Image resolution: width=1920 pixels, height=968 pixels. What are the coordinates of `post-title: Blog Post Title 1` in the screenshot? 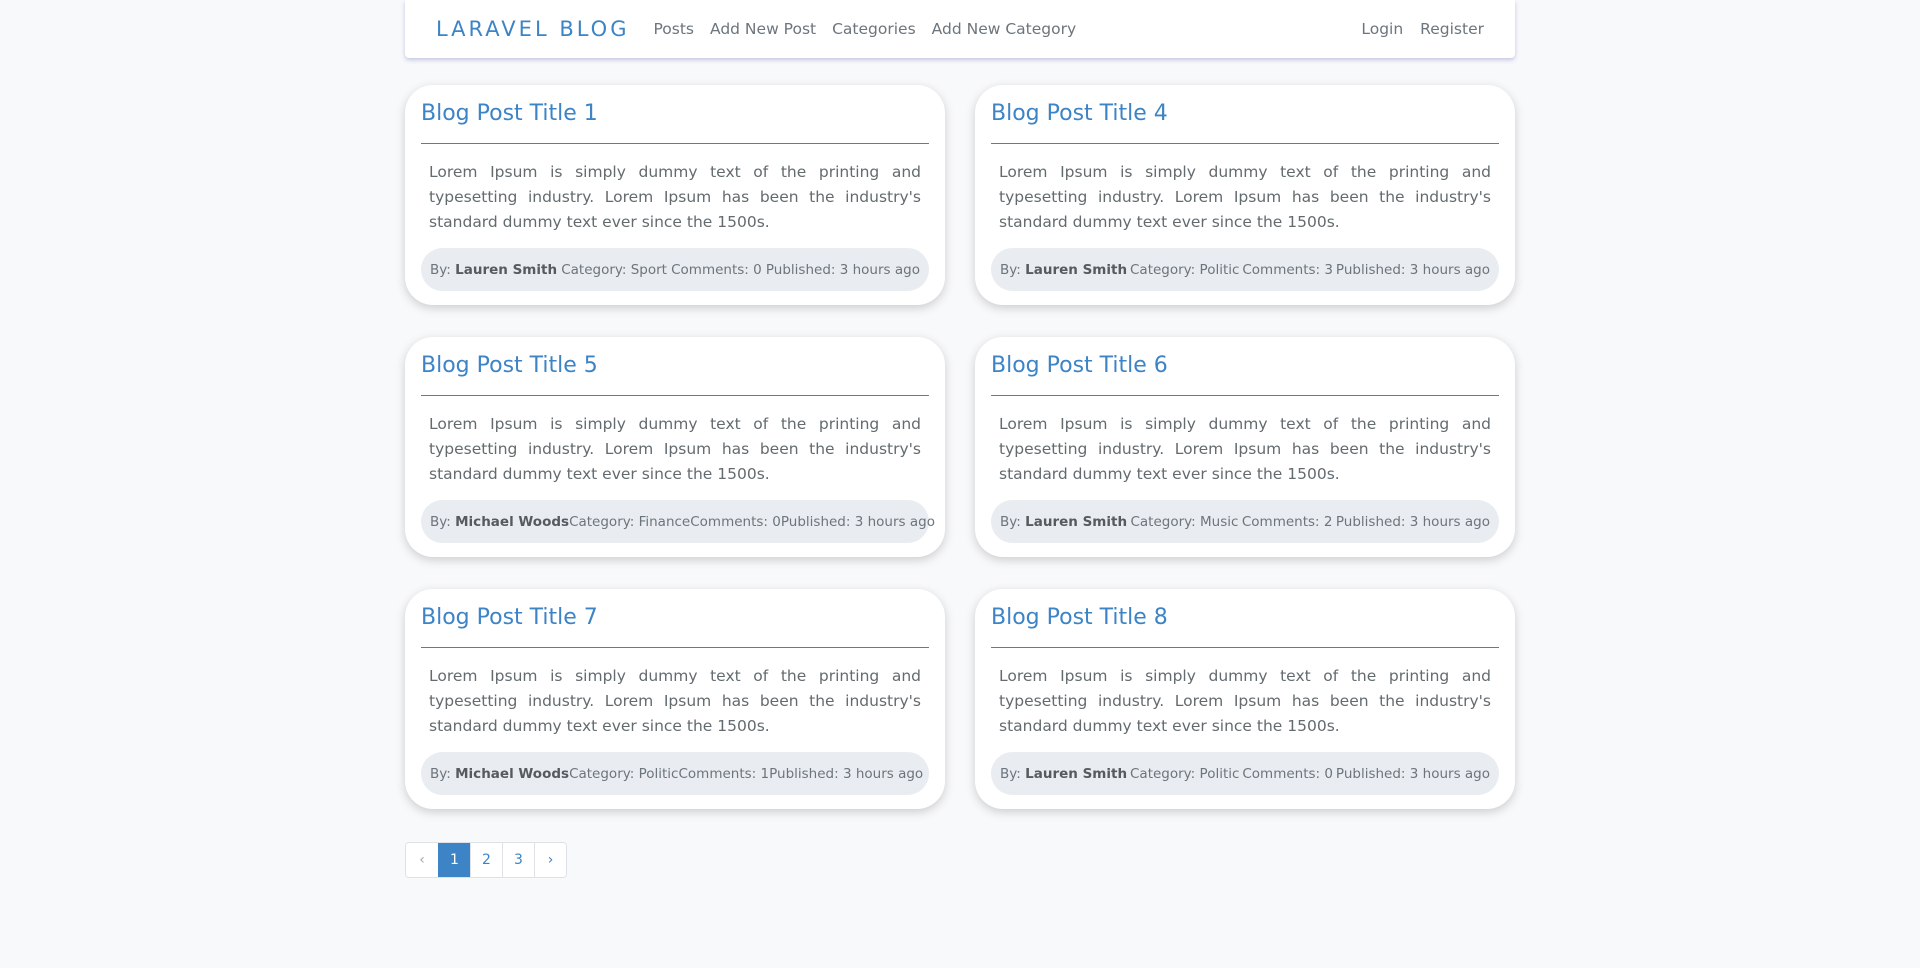 It's located at (675, 114).